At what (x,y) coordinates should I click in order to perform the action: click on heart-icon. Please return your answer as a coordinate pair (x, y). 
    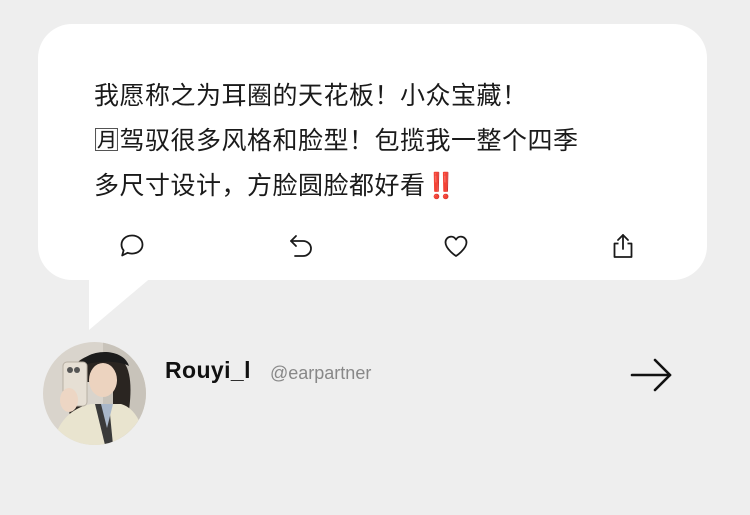
    Looking at the image, I should click on (456, 246).